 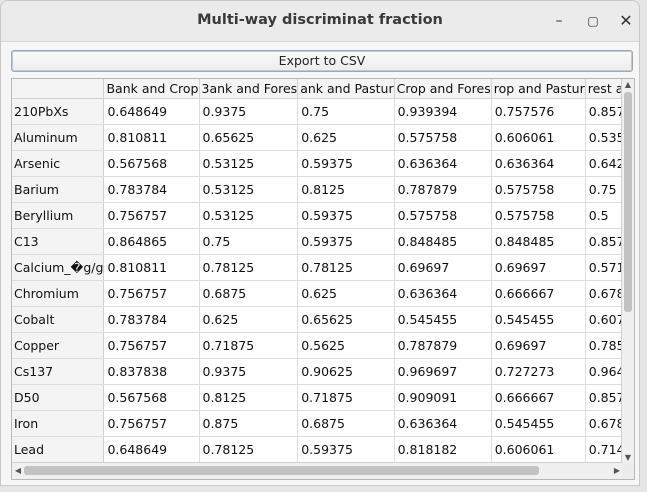 I want to click on table-cell: 0.727273, so click(x=538, y=371).